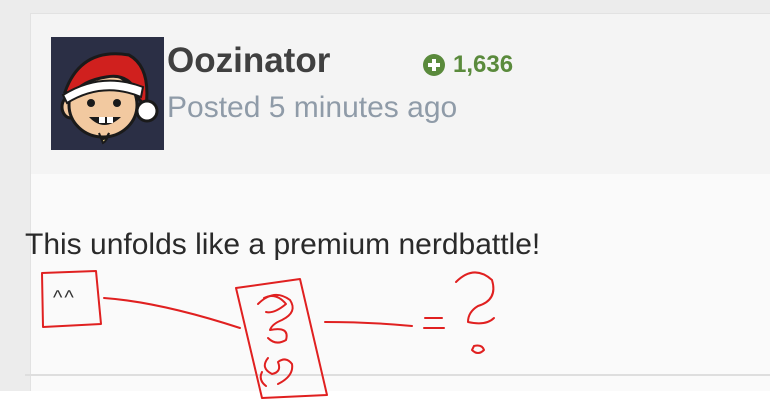  What do you see at coordinates (312, 107) in the screenshot?
I see `posted-time: Posted 5 minutes ago` at bounding box center [312, 107].